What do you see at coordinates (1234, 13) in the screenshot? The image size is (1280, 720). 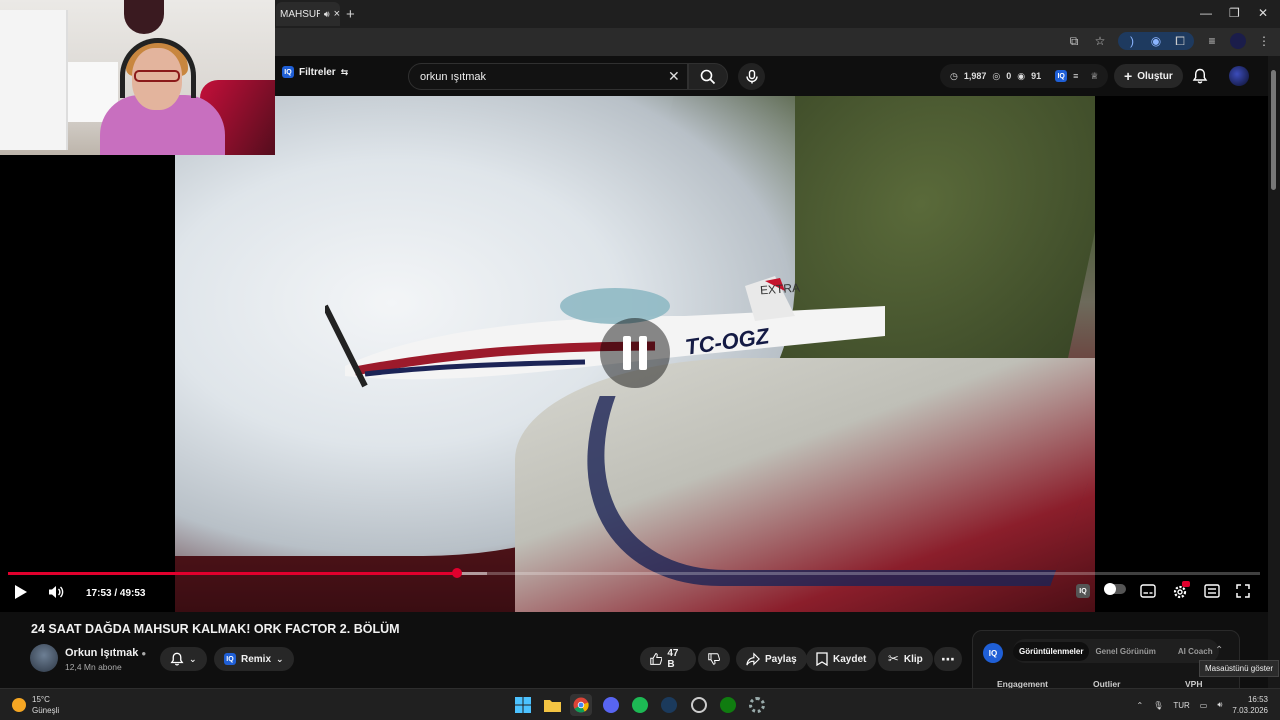 I see `window-maximize-button: ❐` at bounding box center [1234, 13].